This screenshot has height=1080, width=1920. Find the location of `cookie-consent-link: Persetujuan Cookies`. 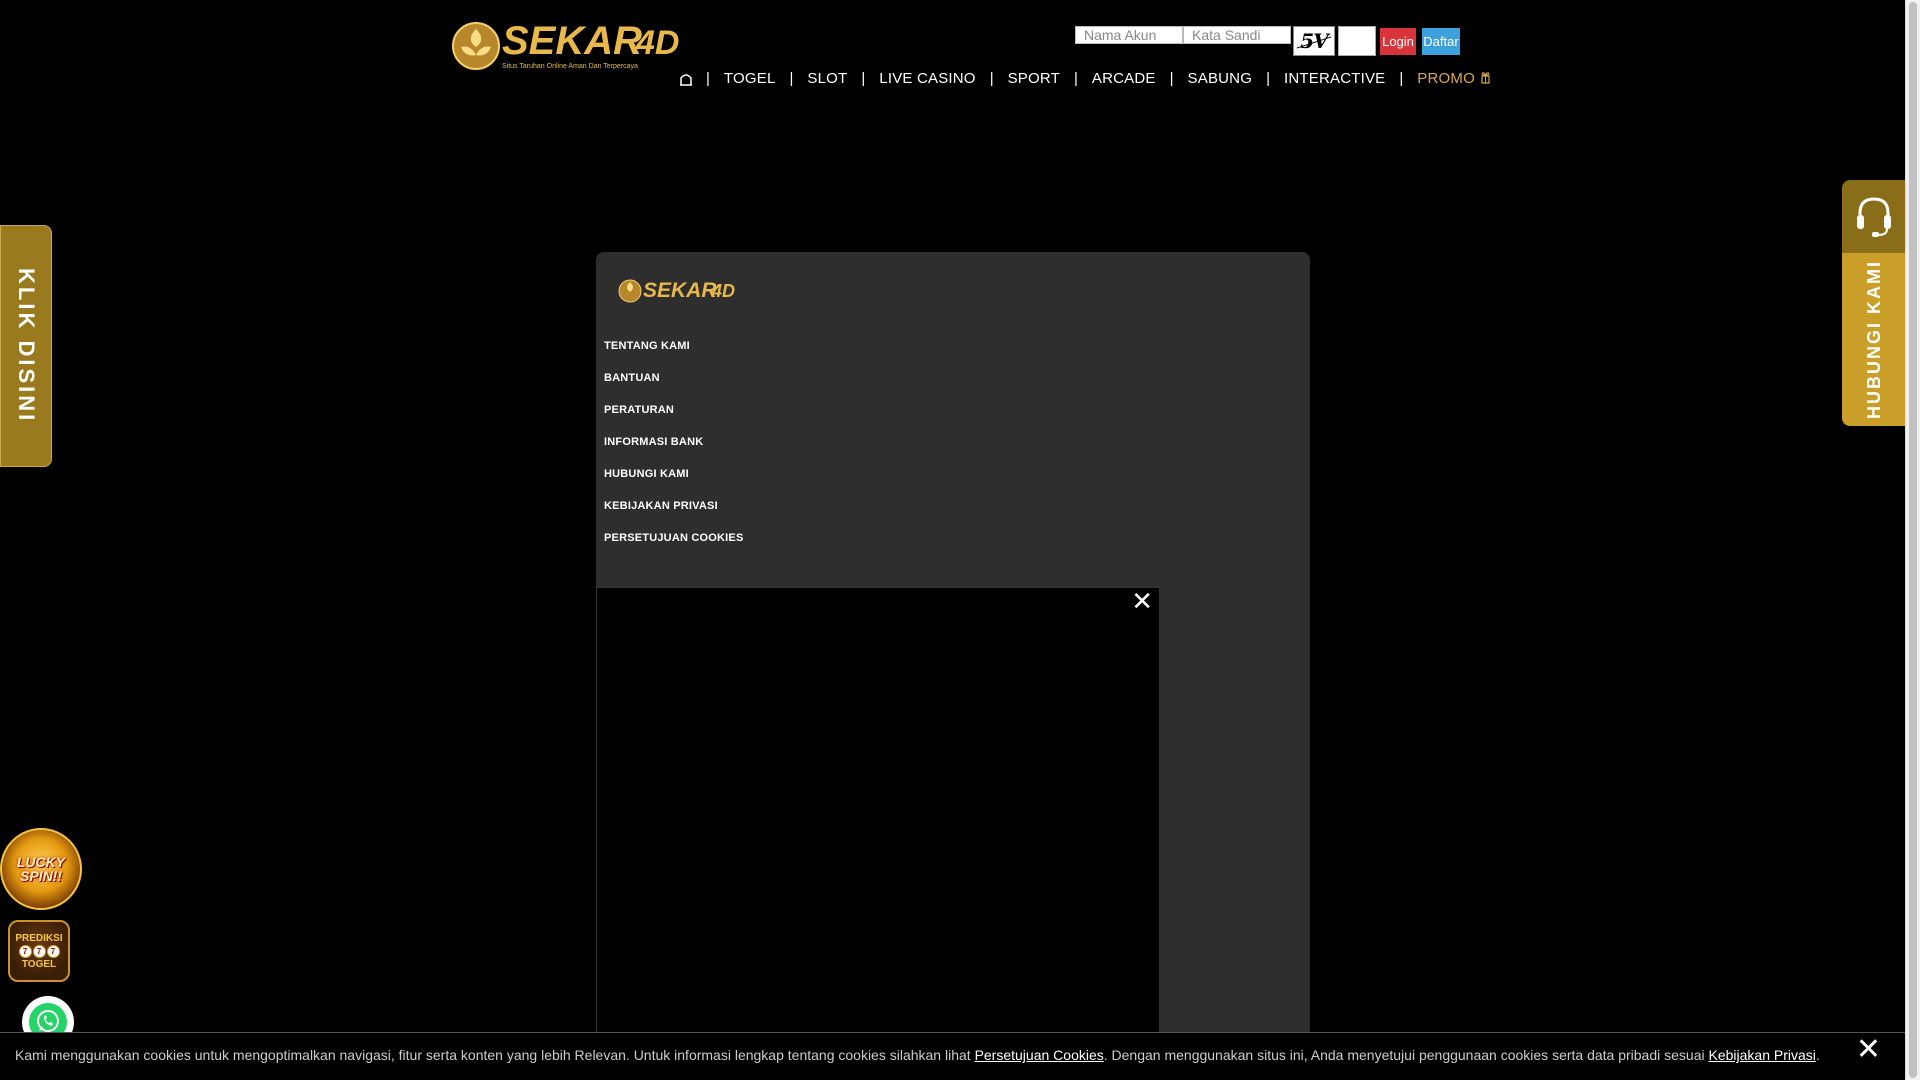

cookie-consent-link: Persetujuan Cookies is located at coordinates (1039, 1055).